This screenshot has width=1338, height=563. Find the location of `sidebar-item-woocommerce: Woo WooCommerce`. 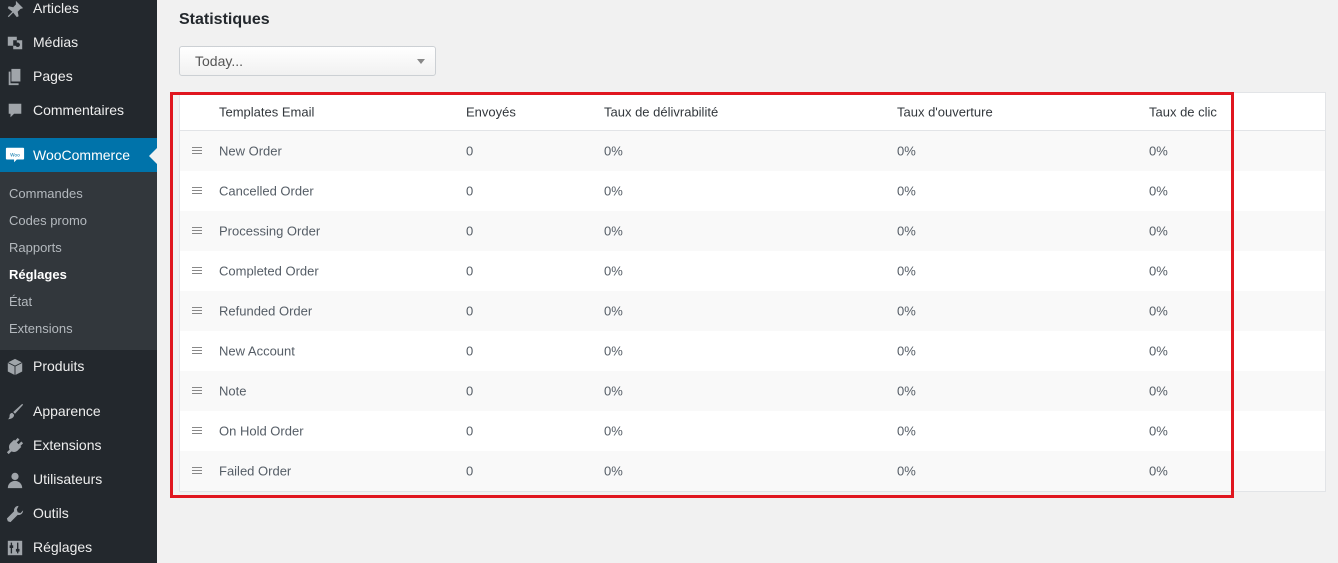

sidebar-item-woocommerce: Woo WooCommerce is located at coordinates (78, 155).